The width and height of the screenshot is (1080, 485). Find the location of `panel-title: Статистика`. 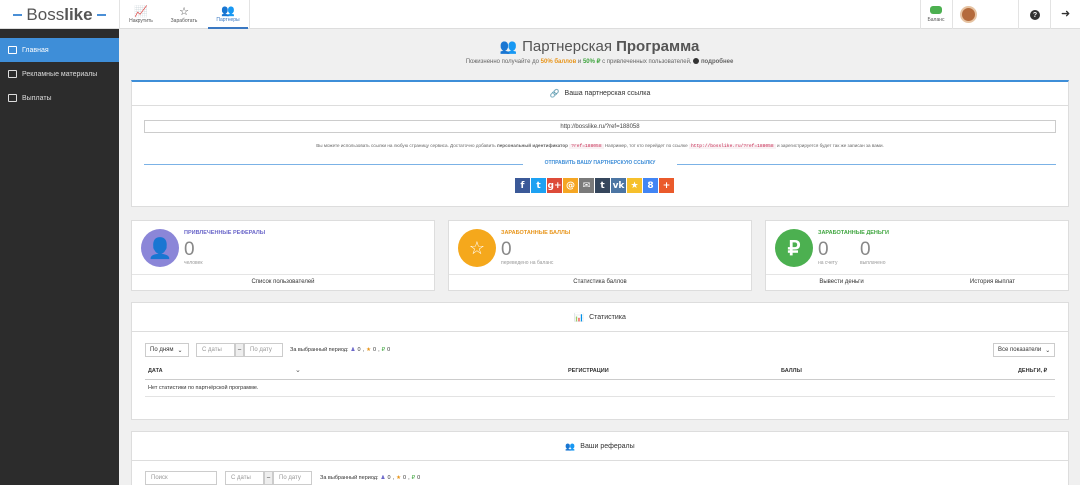

panel-title: Статистика is located at coordinates (607, 317).